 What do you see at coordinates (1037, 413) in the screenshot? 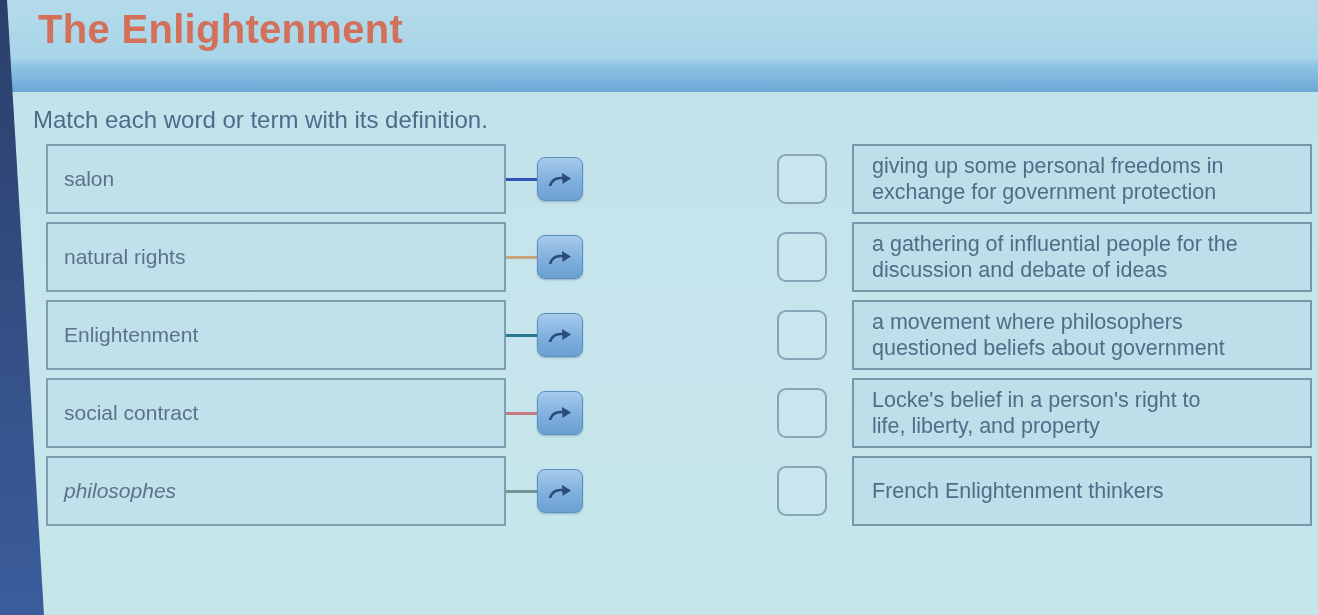
I see `definition-text: Locke's belief in a person's right to life, liberty, and property` at bounding box center [1037, 413].